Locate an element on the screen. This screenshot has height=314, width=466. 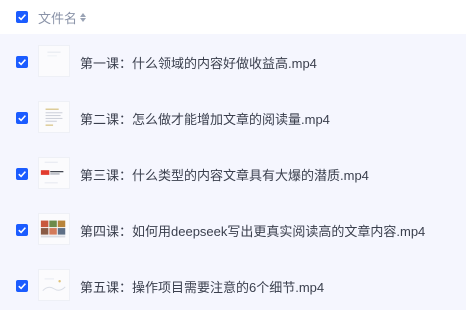
banner-document-icon is located at coordinates (54, 173).